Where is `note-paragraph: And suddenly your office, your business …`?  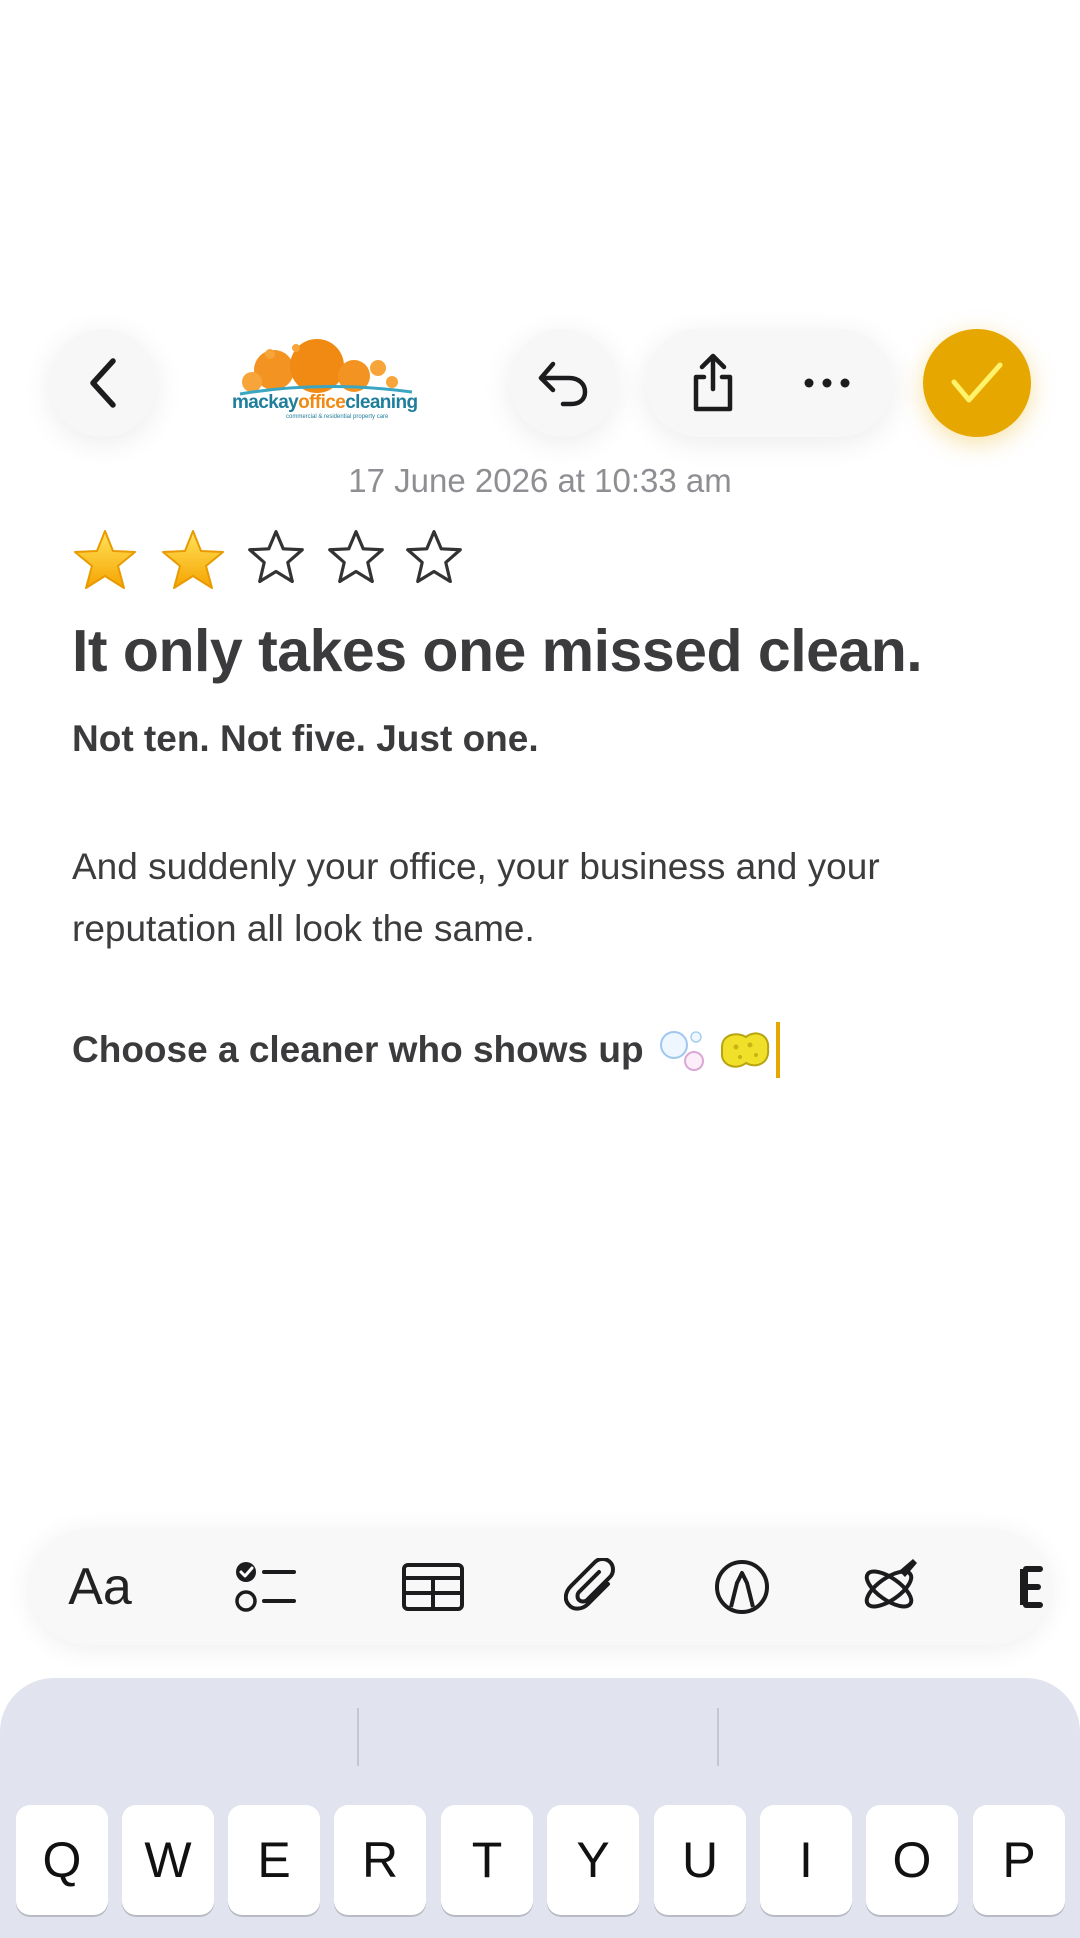
note-paragraph: And suddenly your office, your business … is located at coordinates (522, 898).